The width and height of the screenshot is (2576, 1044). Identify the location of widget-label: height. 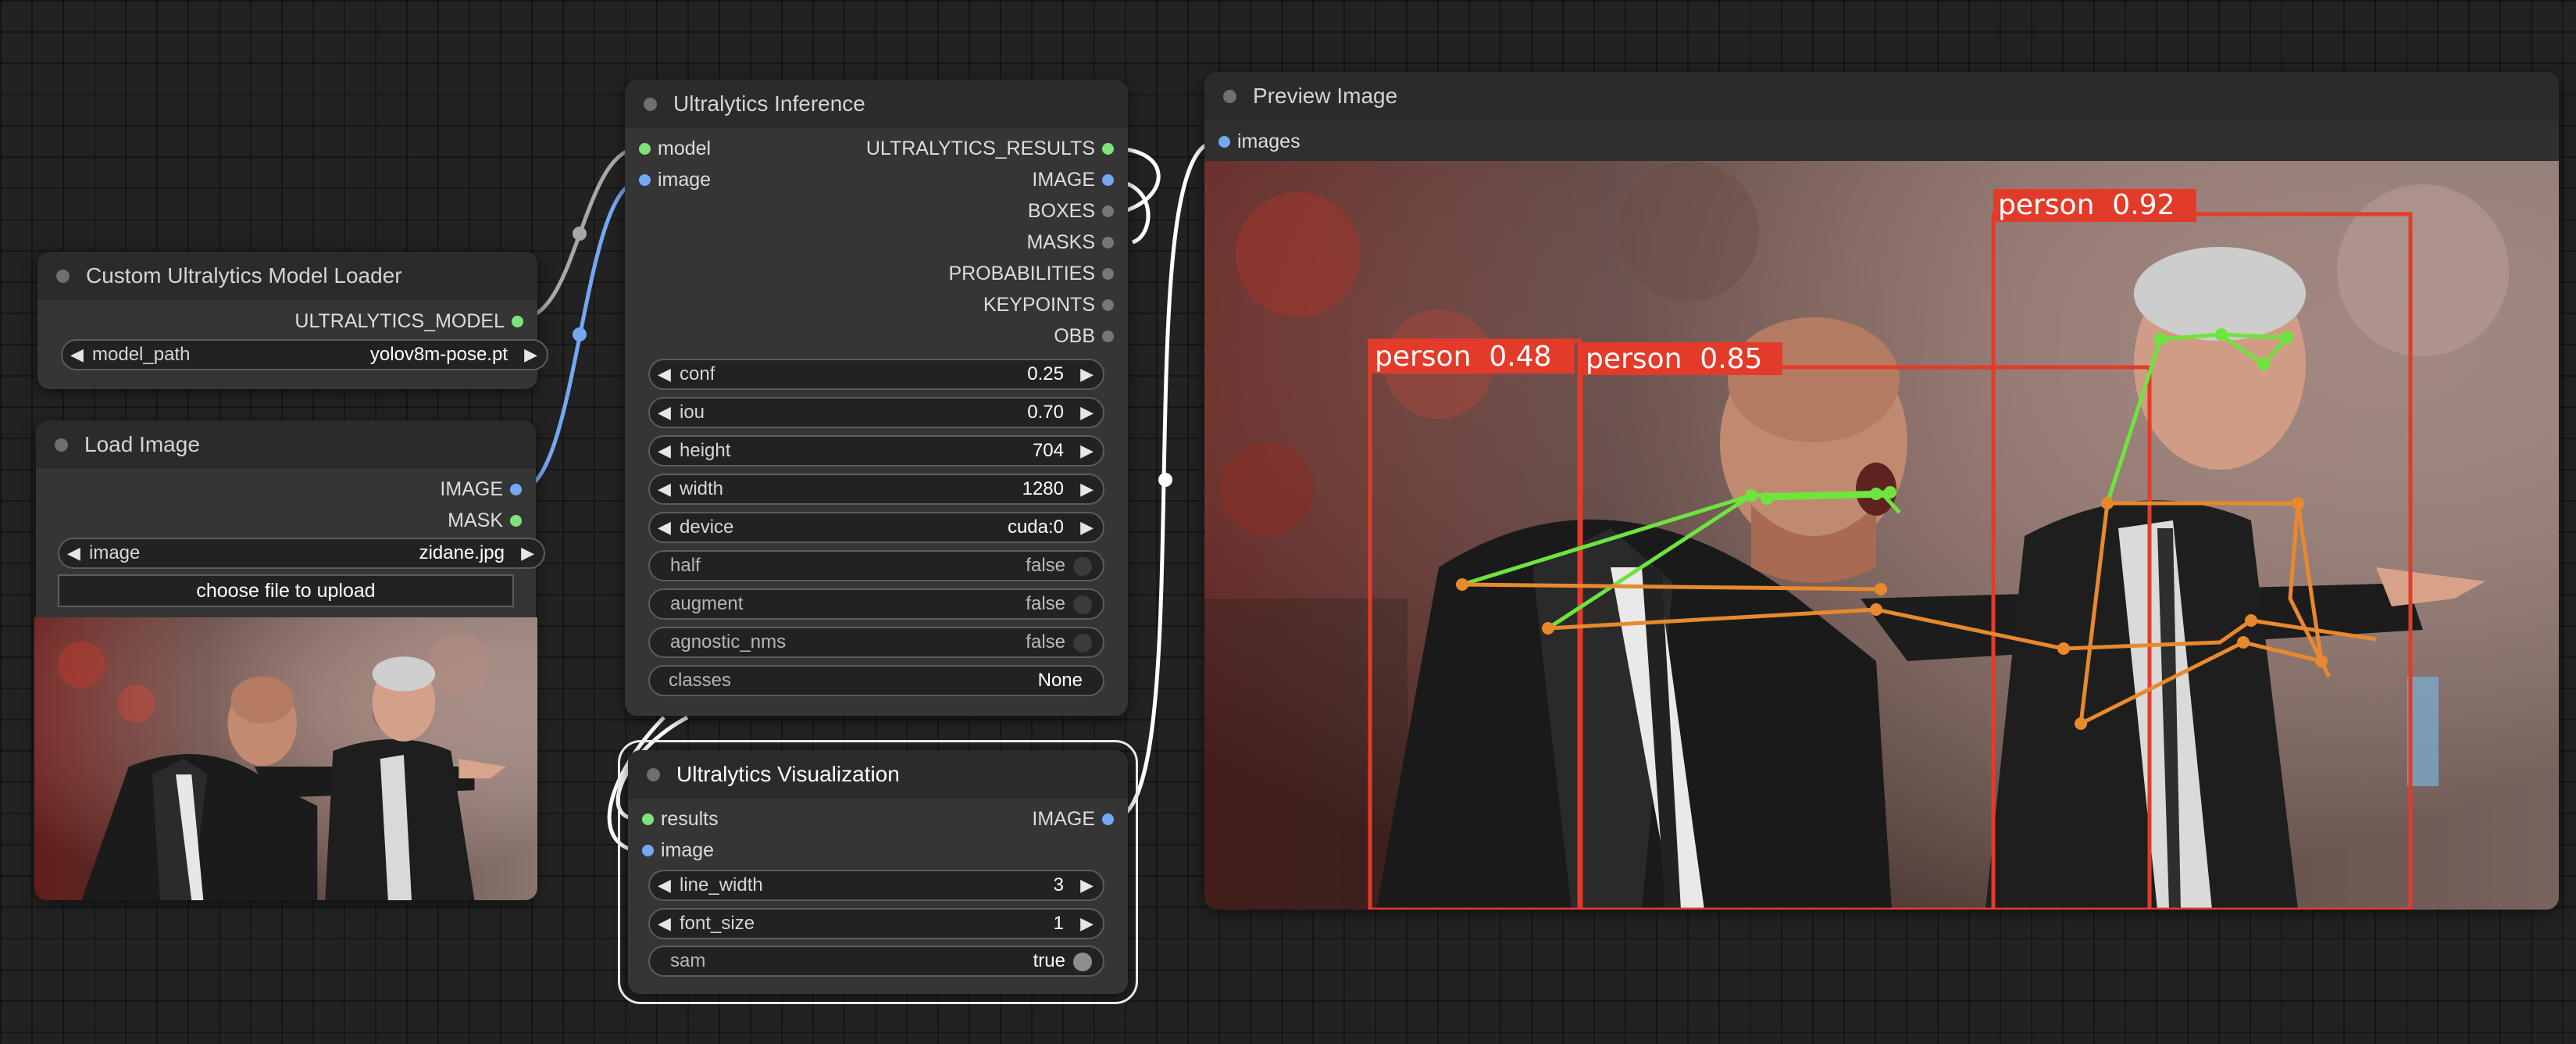
(705, 450).